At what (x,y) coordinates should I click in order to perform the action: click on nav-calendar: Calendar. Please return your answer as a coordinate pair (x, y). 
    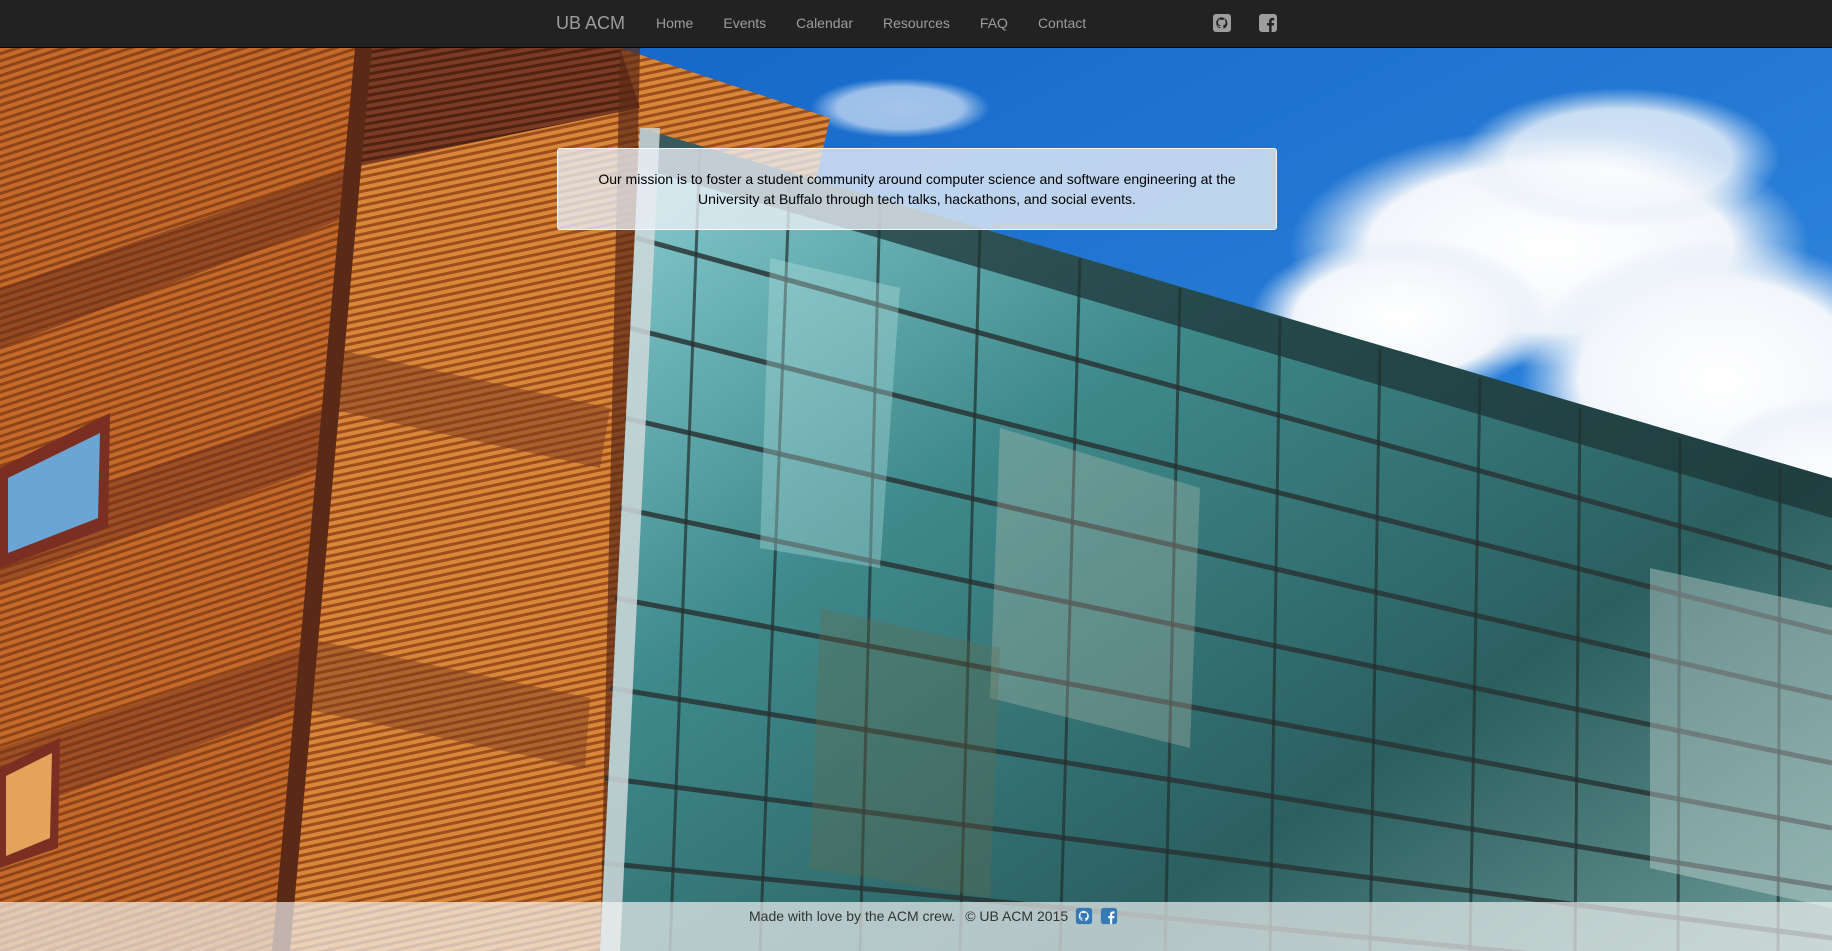
    Looking at the image, I should click on (824, 24).